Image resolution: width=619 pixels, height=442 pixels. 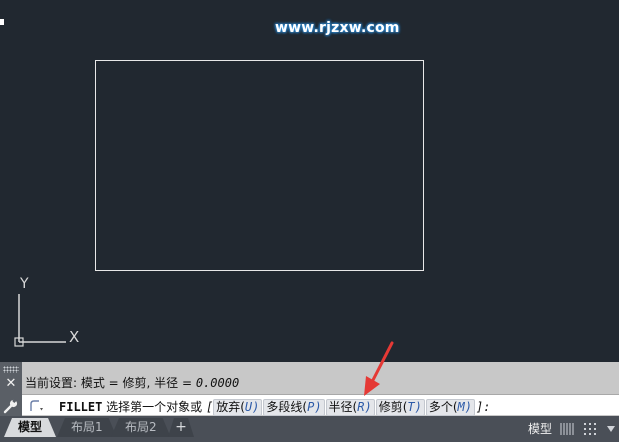 I want to click on command-prompt-text: 选择第一个对象或, so click(x=154, y=407).